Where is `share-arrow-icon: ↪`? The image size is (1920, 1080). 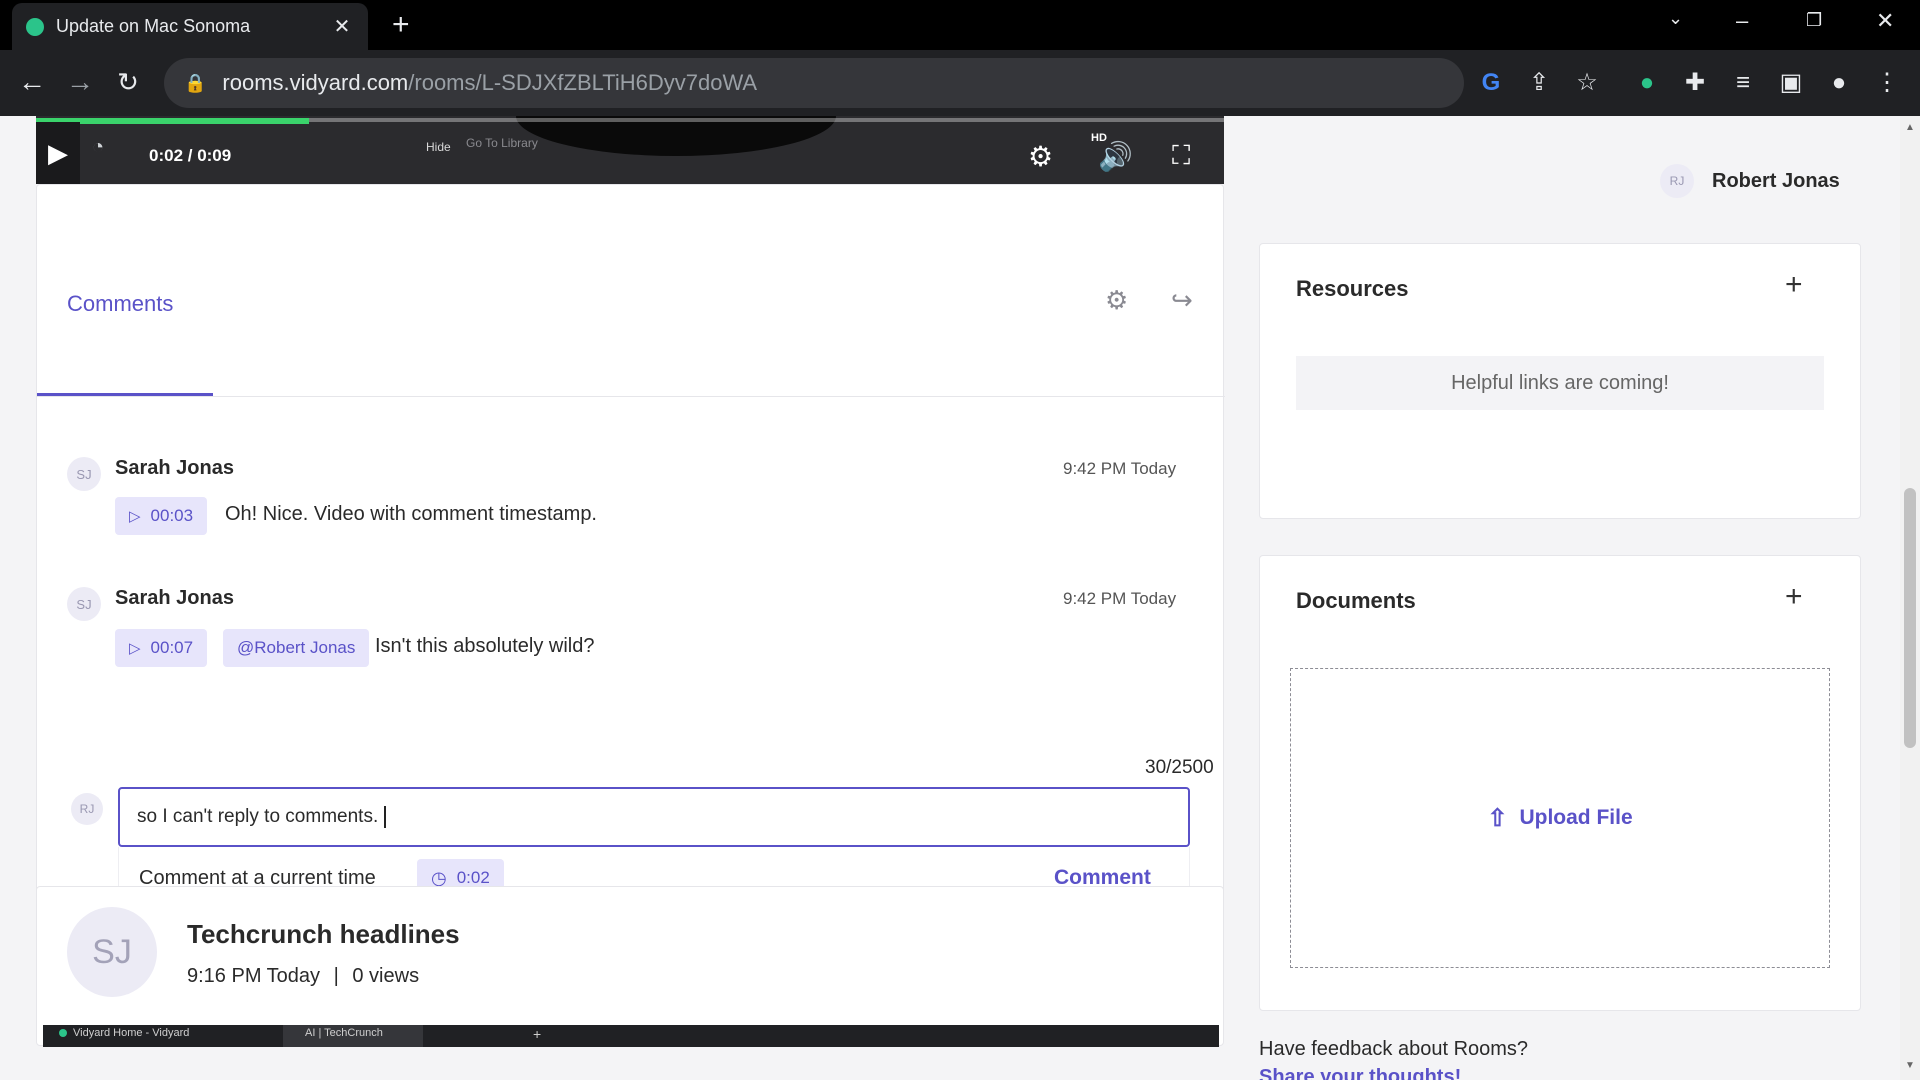
share-arrow-icon: ↪ is located at coordinates (1182, 300).